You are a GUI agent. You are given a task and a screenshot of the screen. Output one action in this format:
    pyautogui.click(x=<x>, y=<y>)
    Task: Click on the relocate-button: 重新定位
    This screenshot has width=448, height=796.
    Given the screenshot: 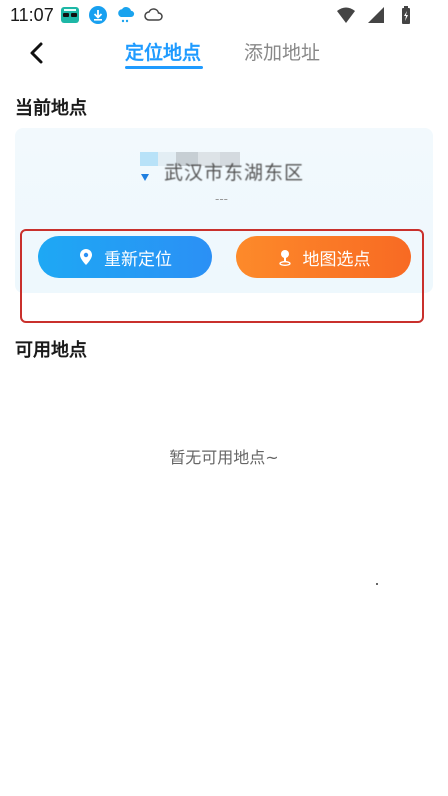 What is the action you would take?
    pyautogui.click(x=125, y=257)
    